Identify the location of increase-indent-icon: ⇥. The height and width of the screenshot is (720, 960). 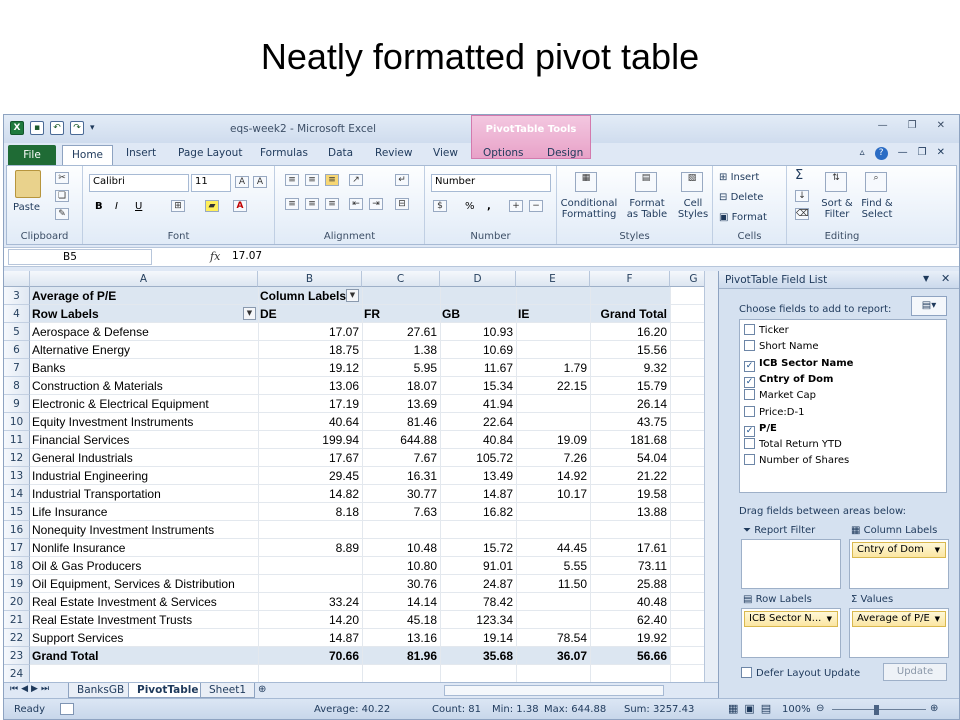
(376, 204).